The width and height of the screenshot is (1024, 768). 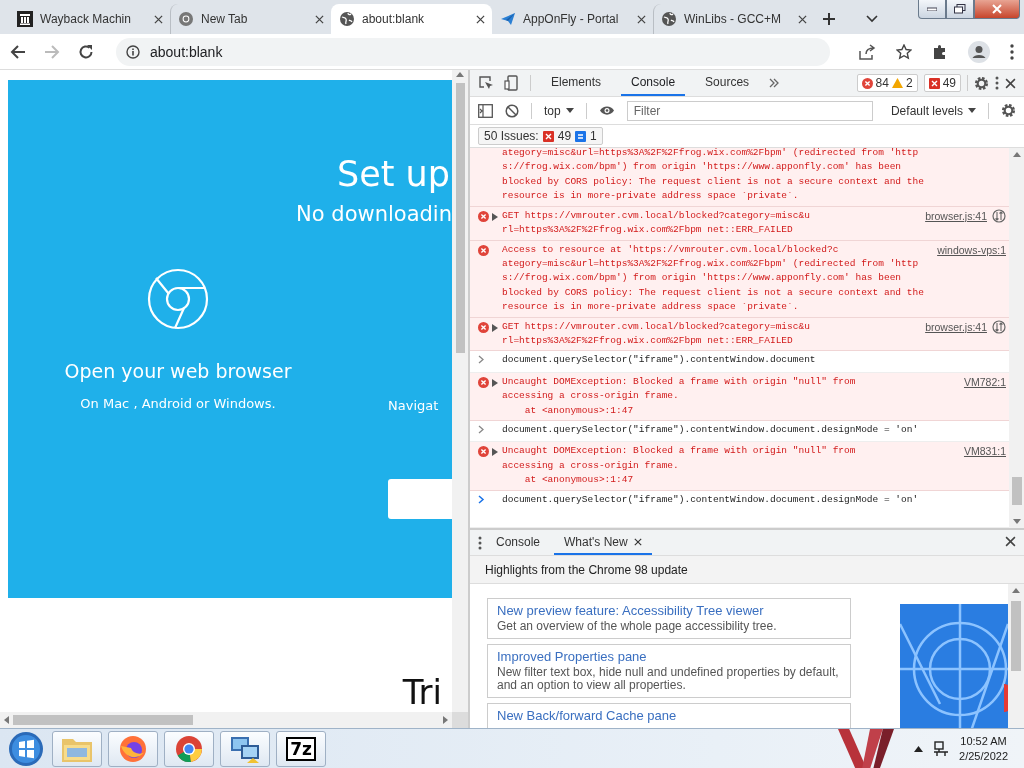 What do you see at coordinates (26, 748) in the screenshot?
I see `start-button` at bounding box center [26, 748].